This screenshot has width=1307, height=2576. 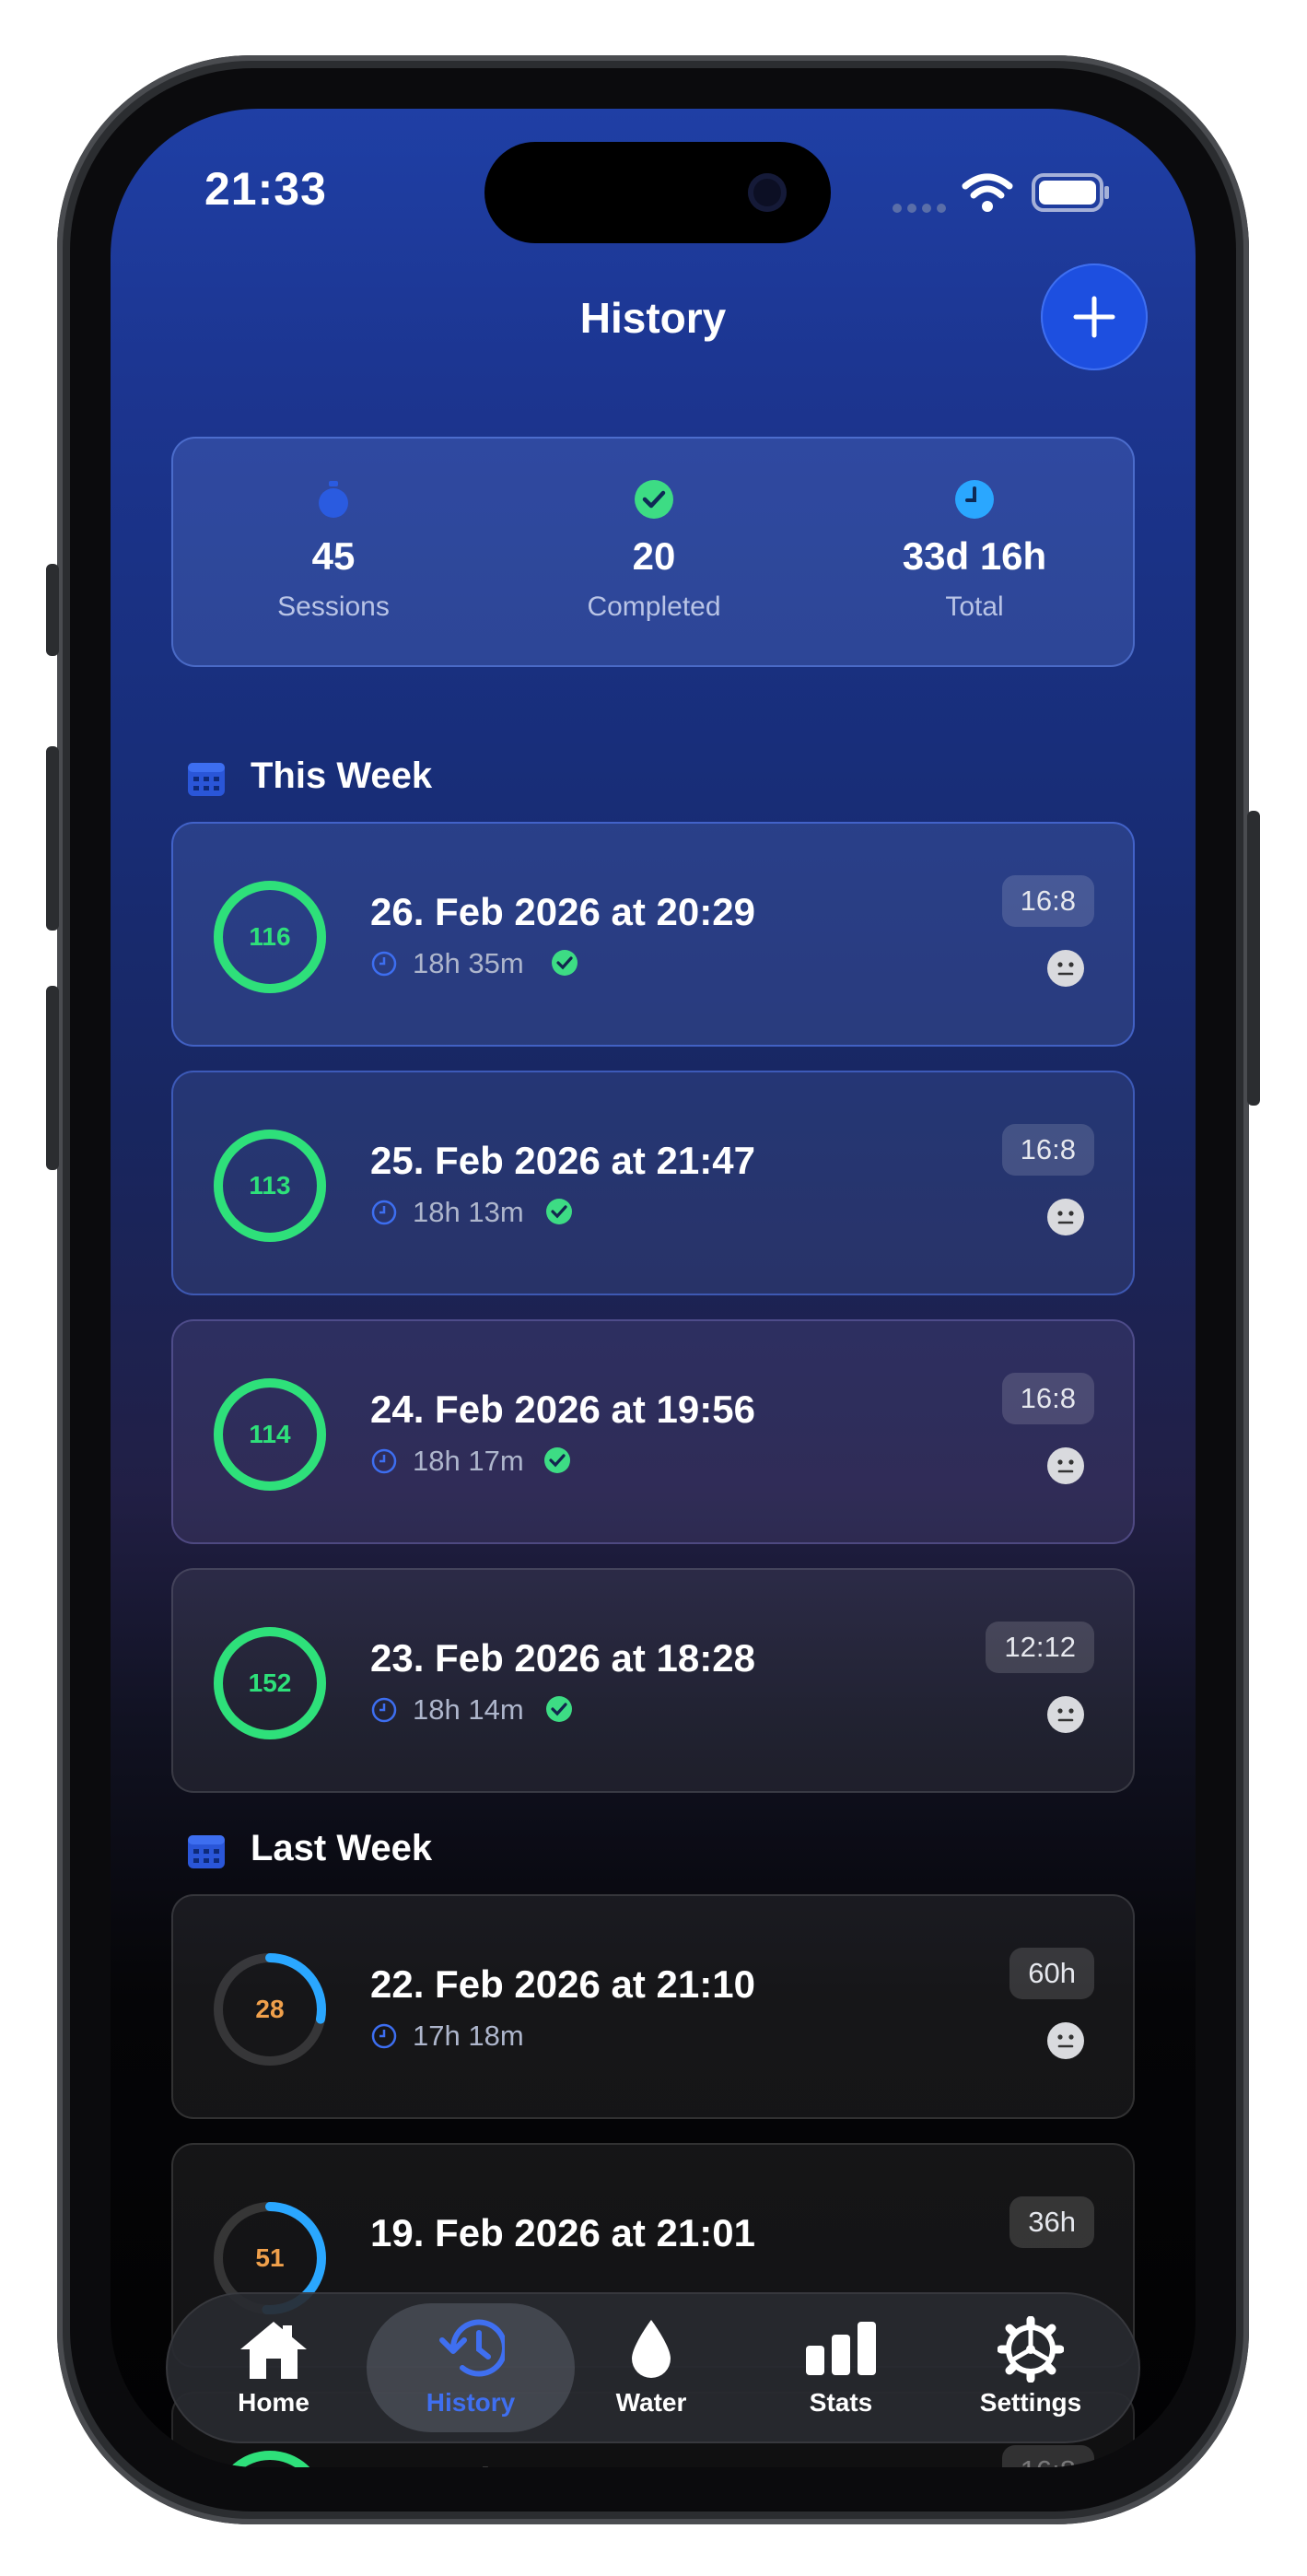 What do you see at coordinates (658, 192) in the screenshot?
I see `dynamic-island` at bounding box center [658, 192].